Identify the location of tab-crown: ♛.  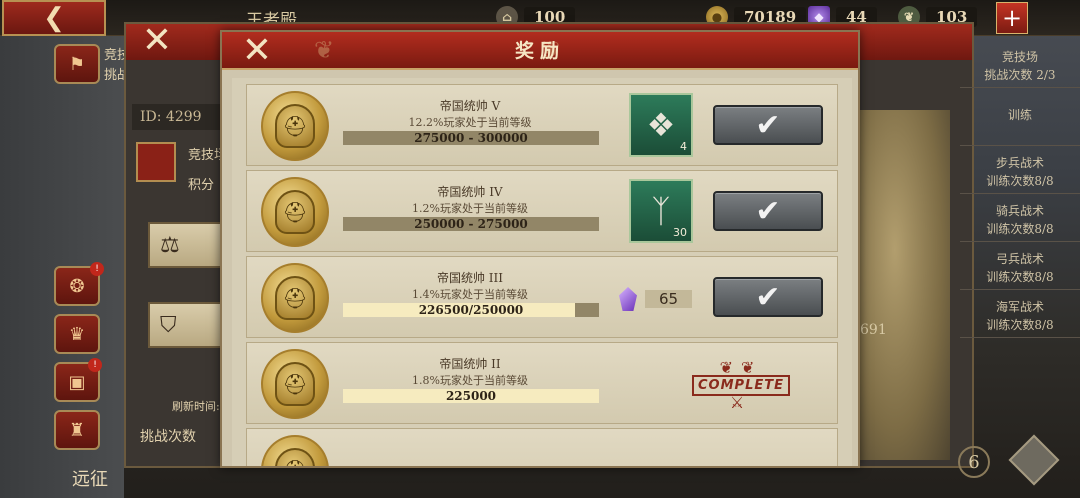
(77, 334).